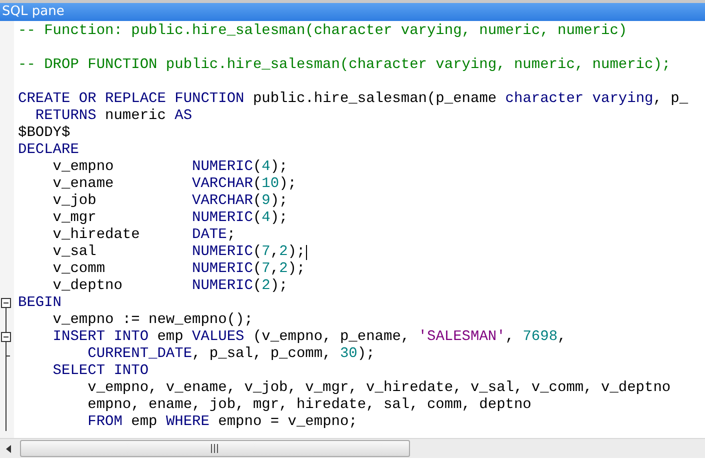 The width and height of the screenshot is (705, 462). What do you see at coordinates (378, 388) in the screenshot?
I see `code-line: v_empno, v_ename, v_job, v_mgr, v_hiredate, v_sal, v_comm, v_deptno` at bounding box center [378, 388].